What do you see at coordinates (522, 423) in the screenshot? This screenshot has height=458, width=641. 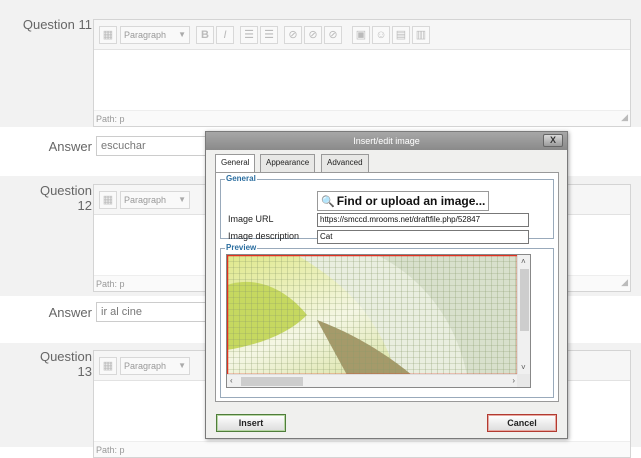 I see `cancel-button: Cancel` at bounding box center [522, 423].